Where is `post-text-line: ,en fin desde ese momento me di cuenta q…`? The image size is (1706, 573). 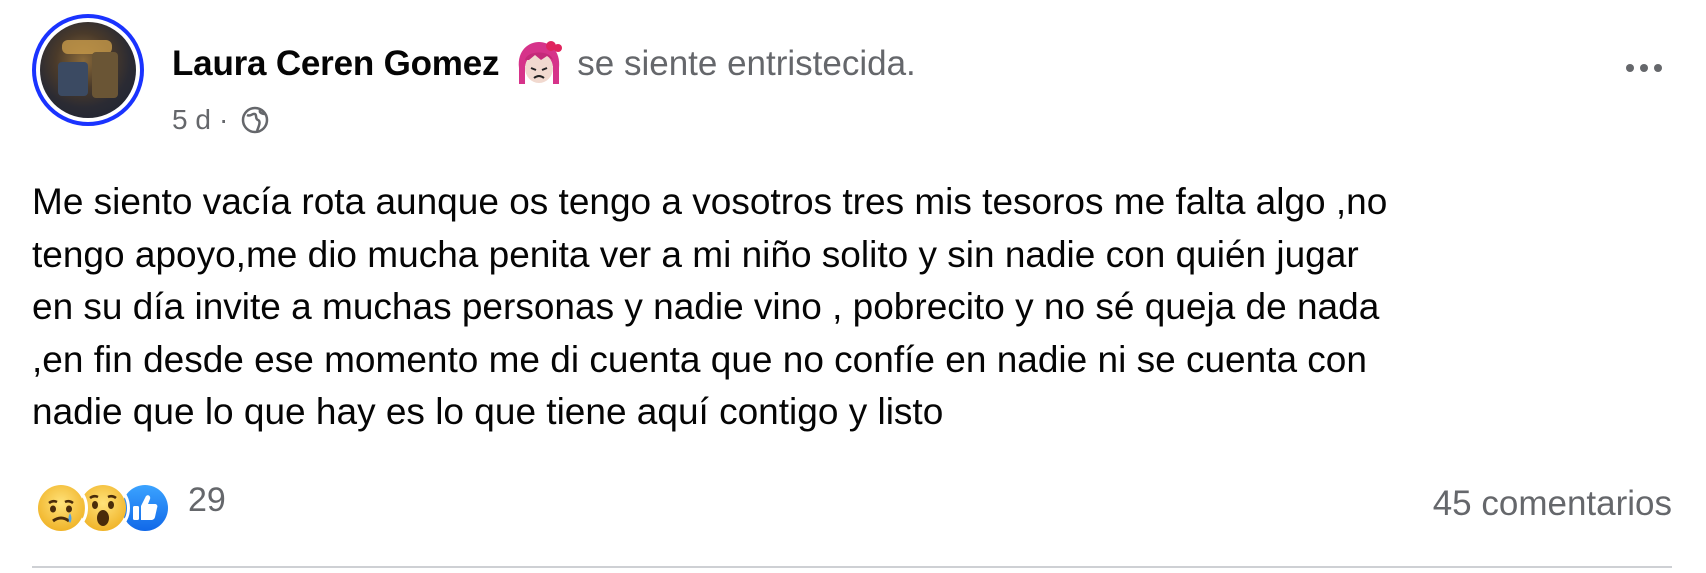 post-text-line: ,en fin desde ese momento me di cuenta q… is located at coordinates (699, 359).